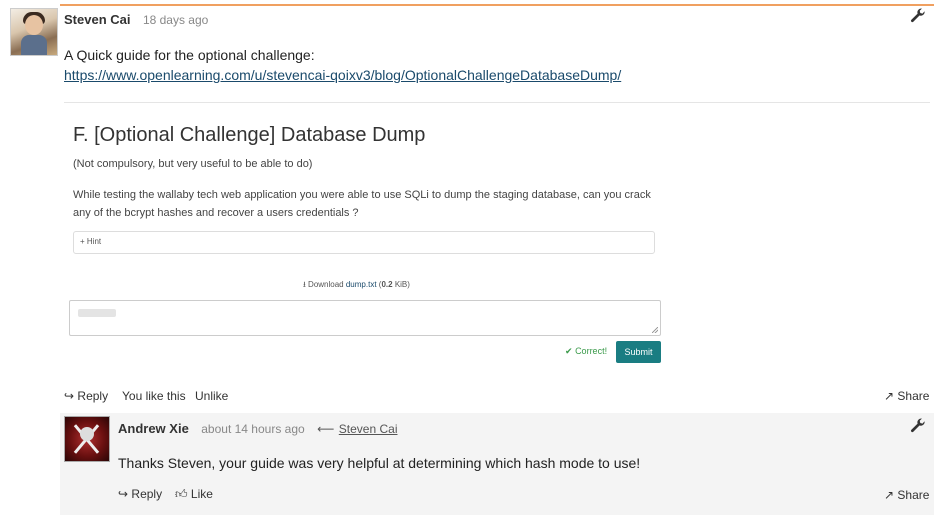 Image resolution: width=937 pixels, height=515 pixels. Describe the element at coordinates (94, 241) in the screenshot. I see `hint-label: Hint` at that location.